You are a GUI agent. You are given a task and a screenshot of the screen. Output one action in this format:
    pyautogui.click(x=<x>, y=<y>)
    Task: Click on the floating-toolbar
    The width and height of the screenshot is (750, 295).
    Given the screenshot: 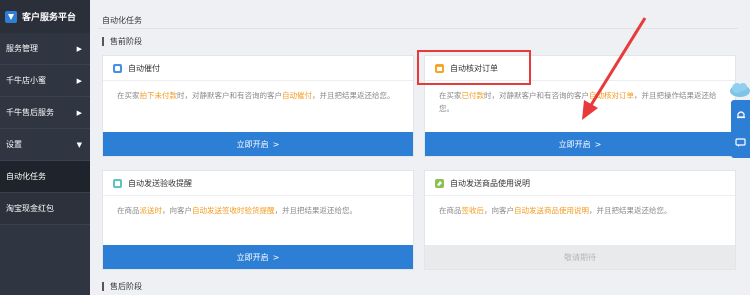 What is the action you would take?
    pyautogui.click(x=740, y=129)
    